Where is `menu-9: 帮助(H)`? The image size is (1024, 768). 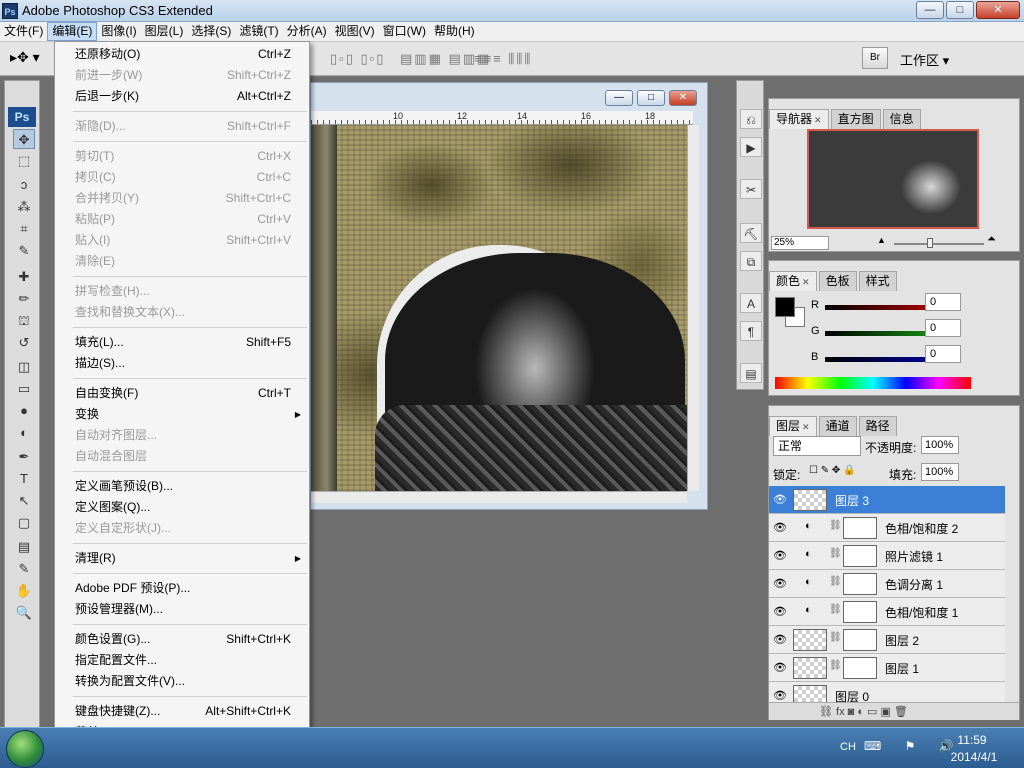
menu-9: 帮助(H) is located at coordinates (454, 31).